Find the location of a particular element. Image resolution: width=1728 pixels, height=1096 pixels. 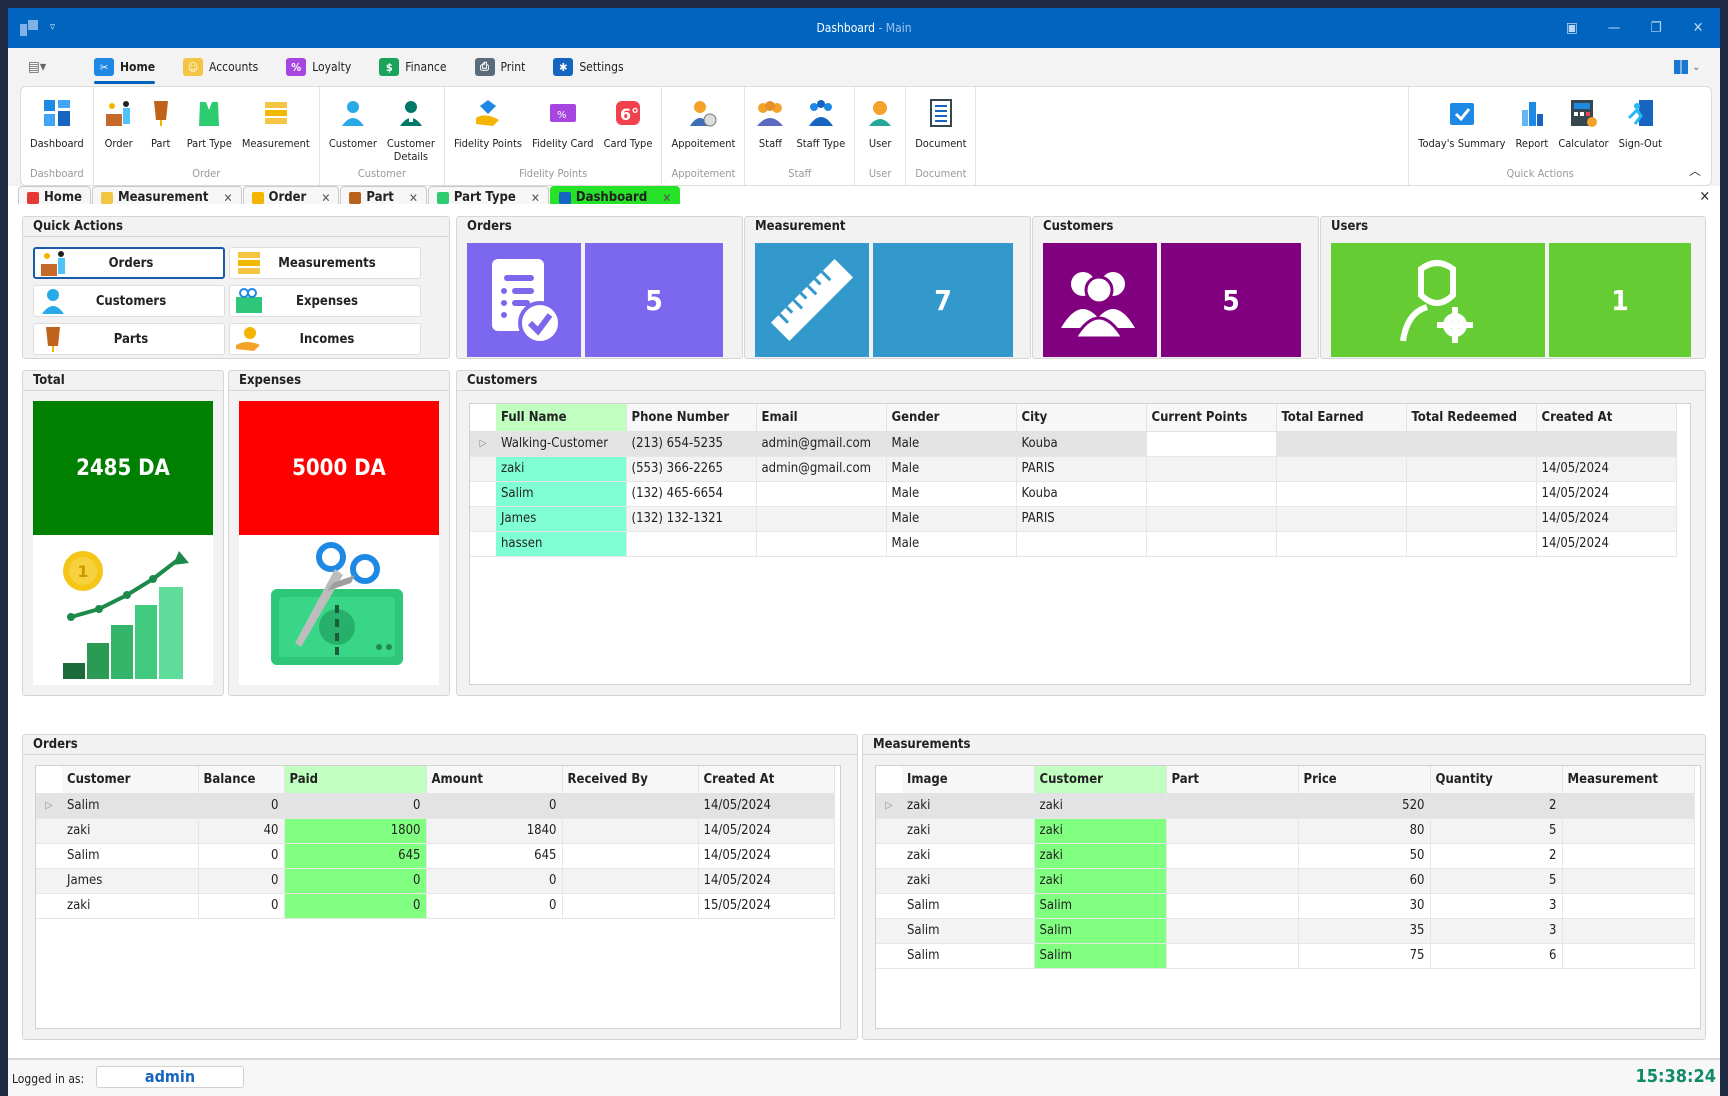

cell-quantity: 6 is located at coordinates (1496, 956).